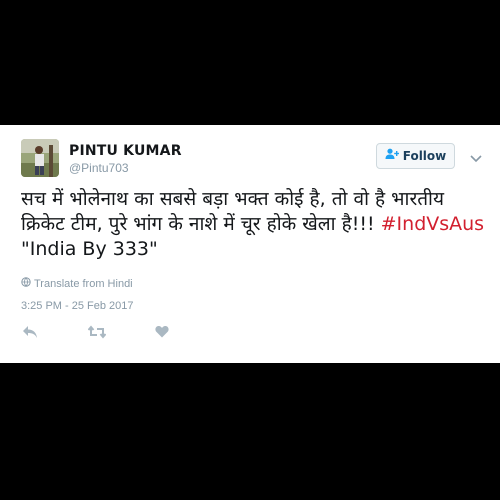  What do you see at coordinates (125, 151) in the screenshot?
I see `author-name: PINTU KUMAR` at bounding box center [125, 151].